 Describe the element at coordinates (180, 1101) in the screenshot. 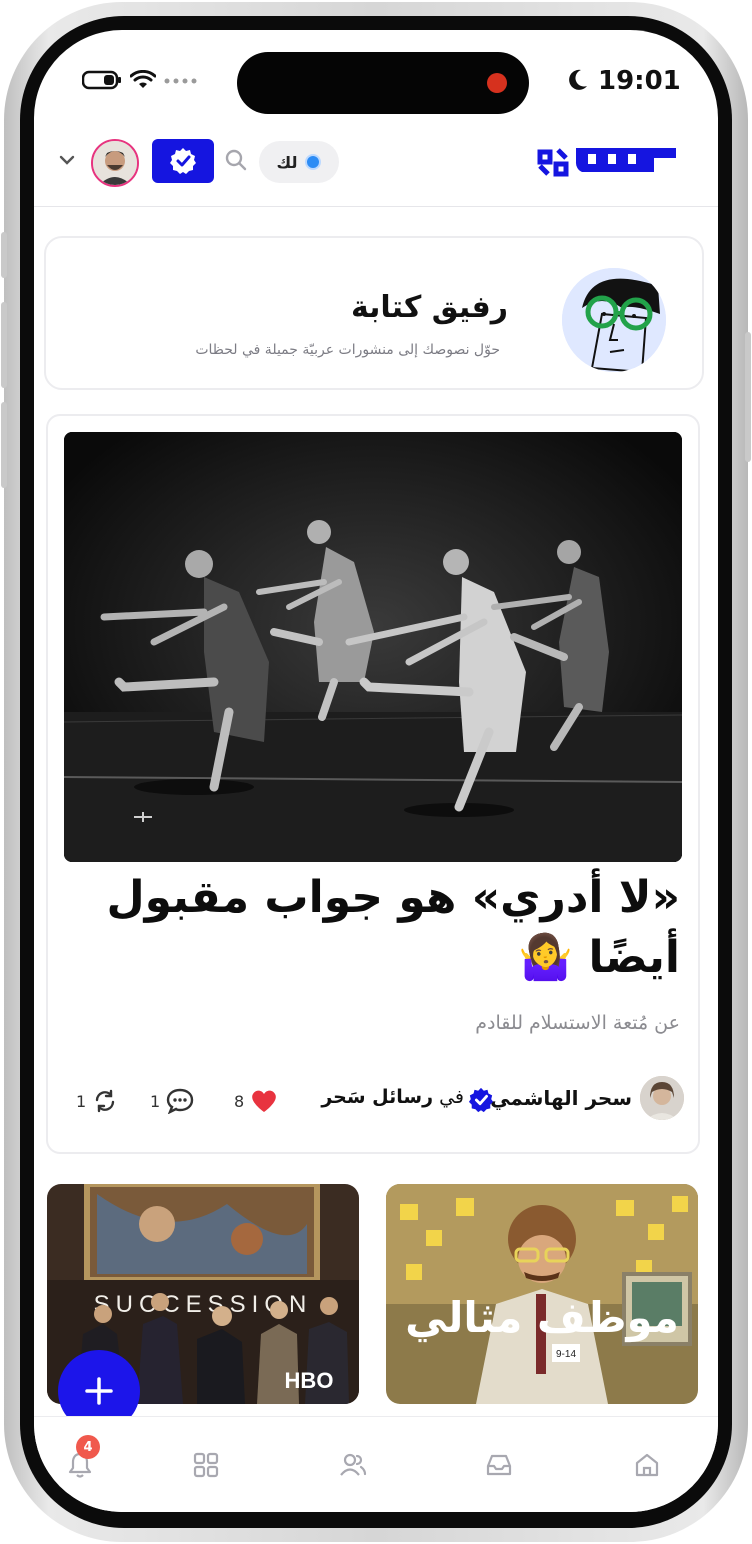

I see `comment-icon` at that location.